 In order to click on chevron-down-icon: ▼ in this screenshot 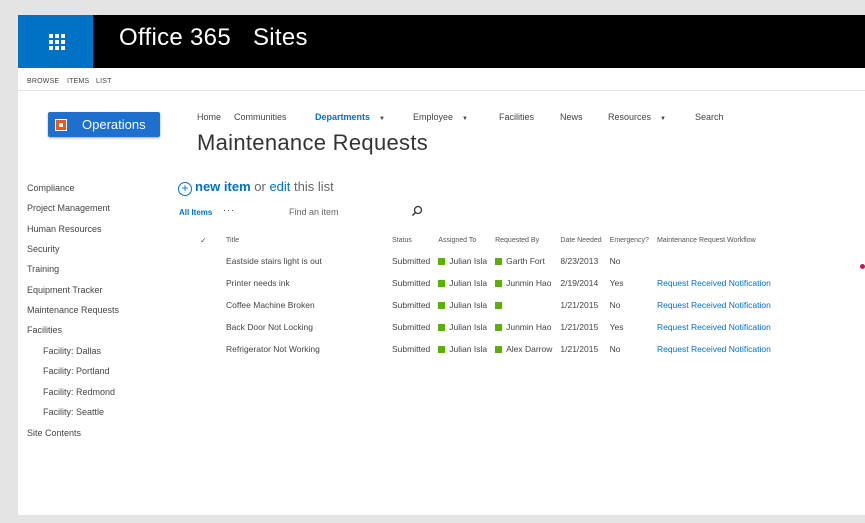, I will do `click(663, 119)`.